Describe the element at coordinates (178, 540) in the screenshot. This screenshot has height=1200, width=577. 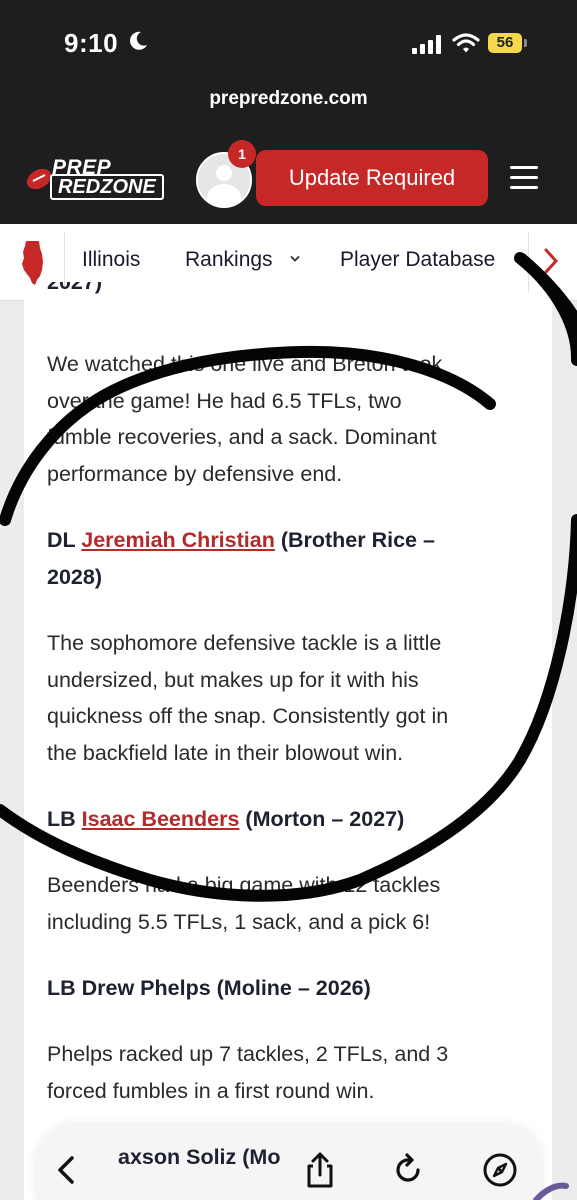
I see `player-link: Jeremiah Christian` at that location.